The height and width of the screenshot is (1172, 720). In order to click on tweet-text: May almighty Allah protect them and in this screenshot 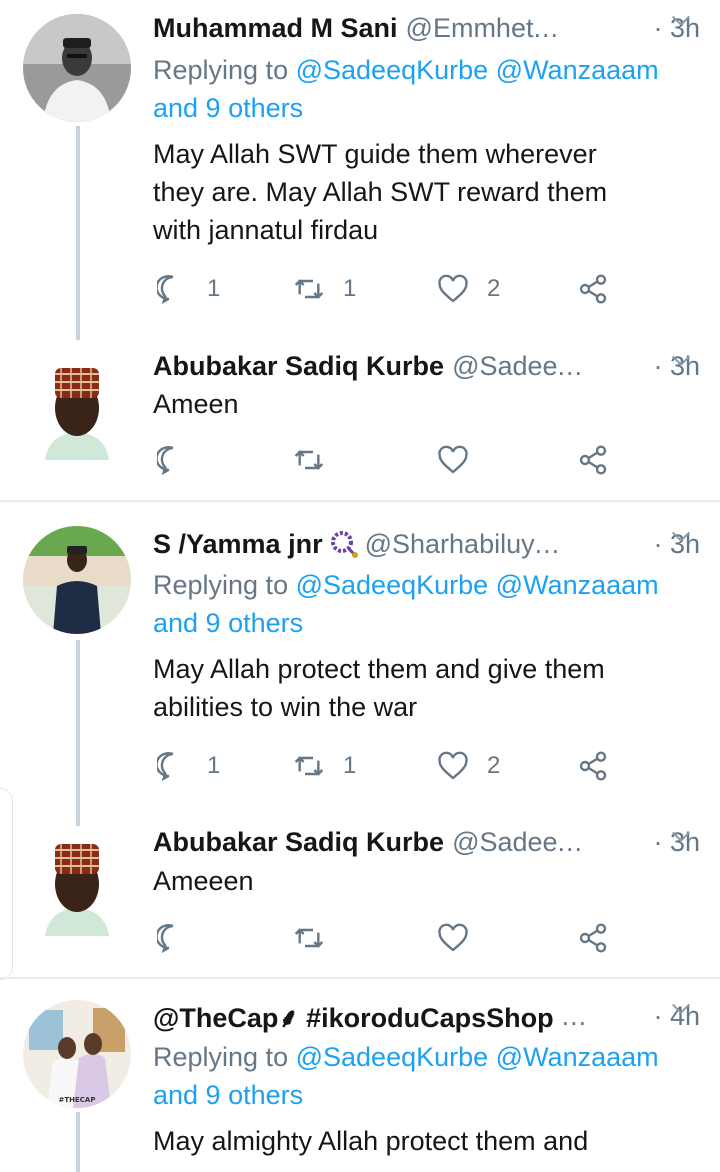, I will do `click(371, 1141)`.